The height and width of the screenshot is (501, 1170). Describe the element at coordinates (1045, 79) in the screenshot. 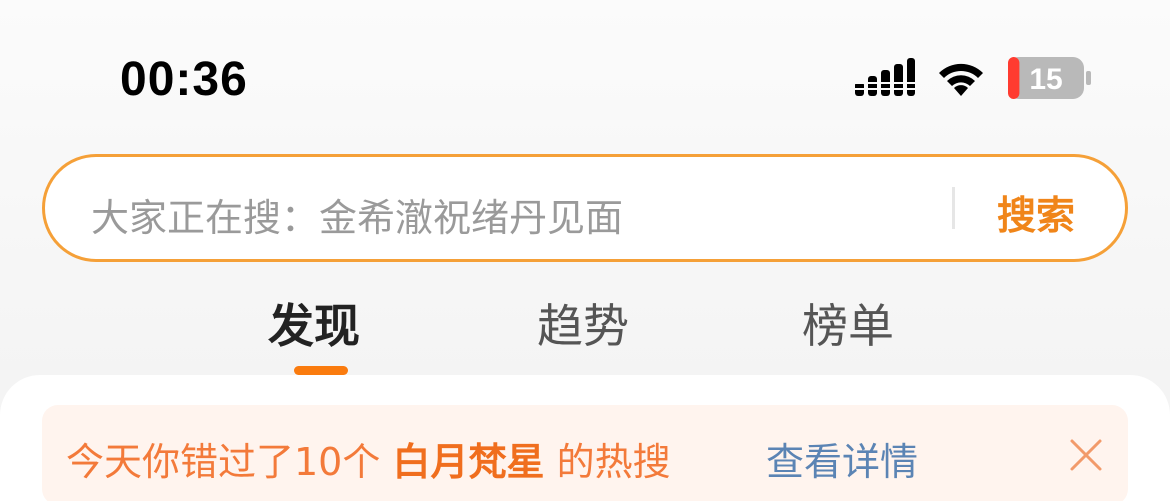

I see `battery-level: 15` at that location.